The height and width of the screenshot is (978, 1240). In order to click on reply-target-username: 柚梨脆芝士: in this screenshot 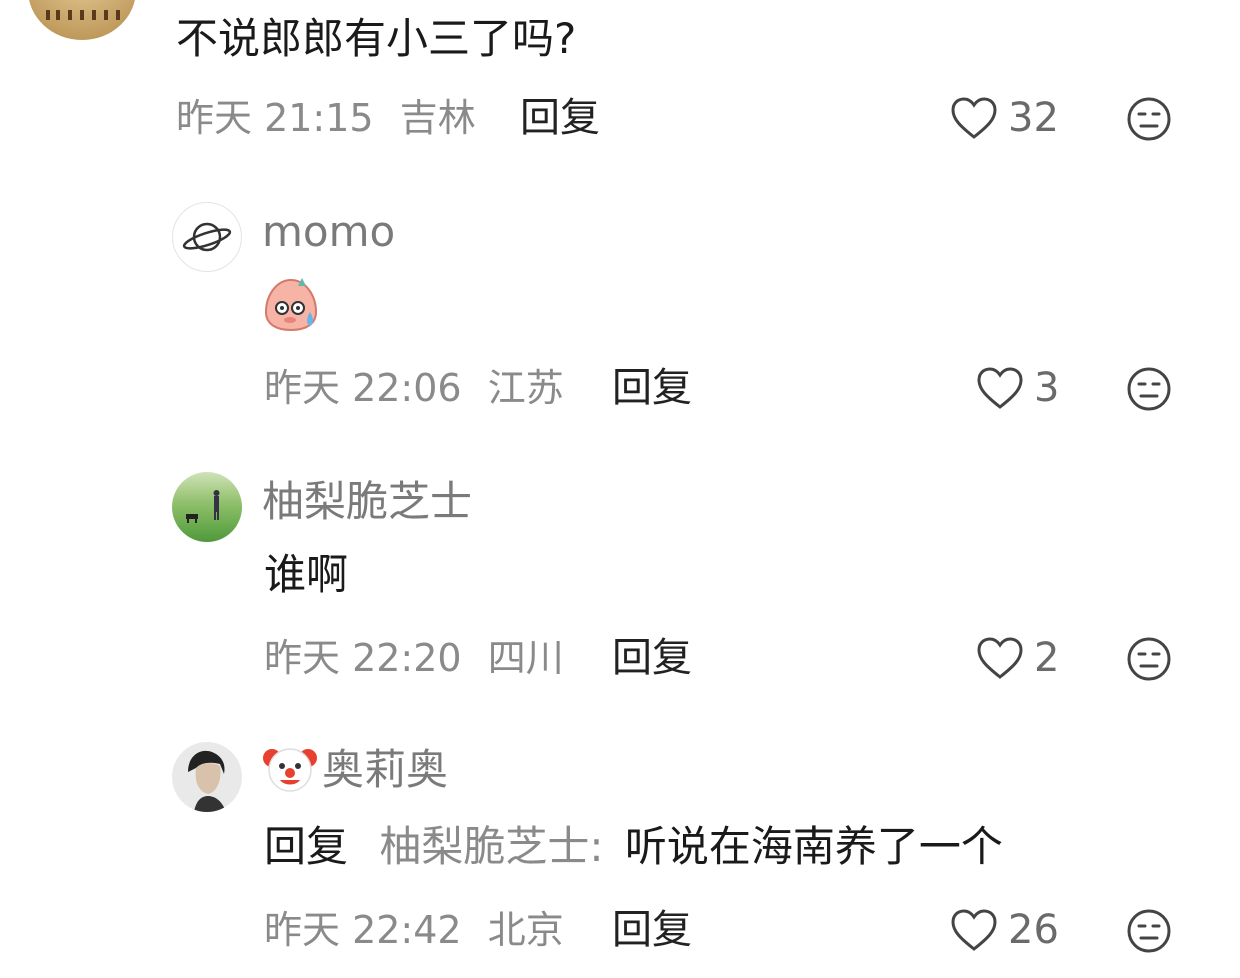, I will do `click(491, 846)`.